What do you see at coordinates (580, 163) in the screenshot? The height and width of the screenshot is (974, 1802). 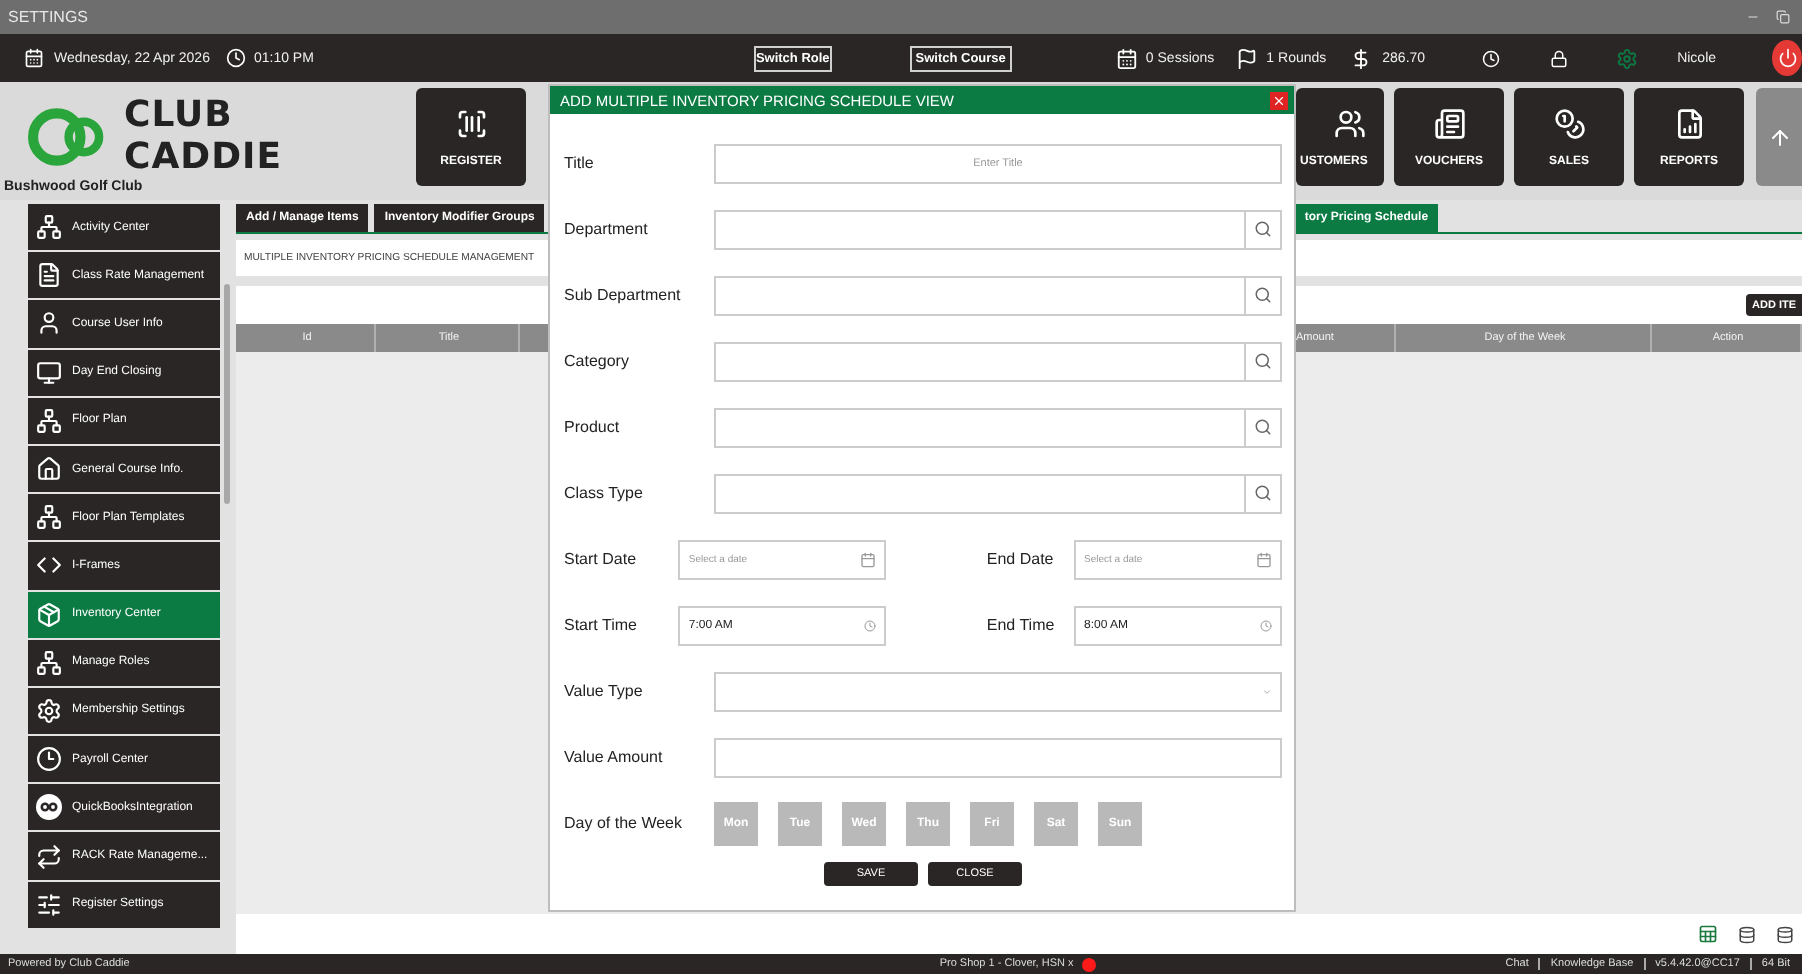 I see `field-label: Title` at bounding box center [580, 163].